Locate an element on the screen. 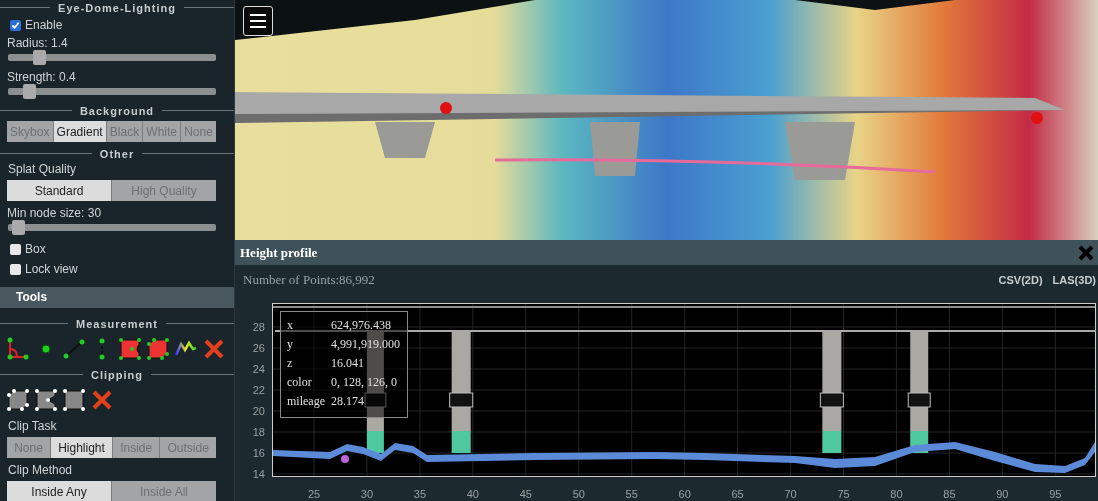 The width and height of the screenshot is (1098, 501). tooltip-key: y is located at coordinates (309, 346).